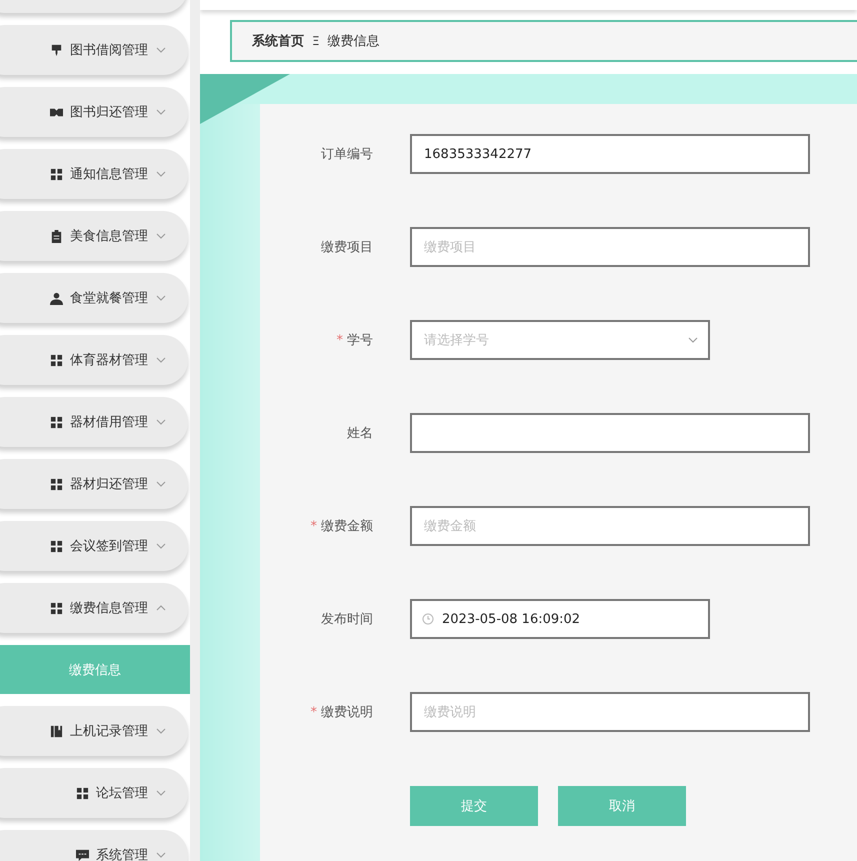 The height and width of the screenshot is (861, 857). I want to click on menu-item: 图书借阅管理, so click(94, 50).